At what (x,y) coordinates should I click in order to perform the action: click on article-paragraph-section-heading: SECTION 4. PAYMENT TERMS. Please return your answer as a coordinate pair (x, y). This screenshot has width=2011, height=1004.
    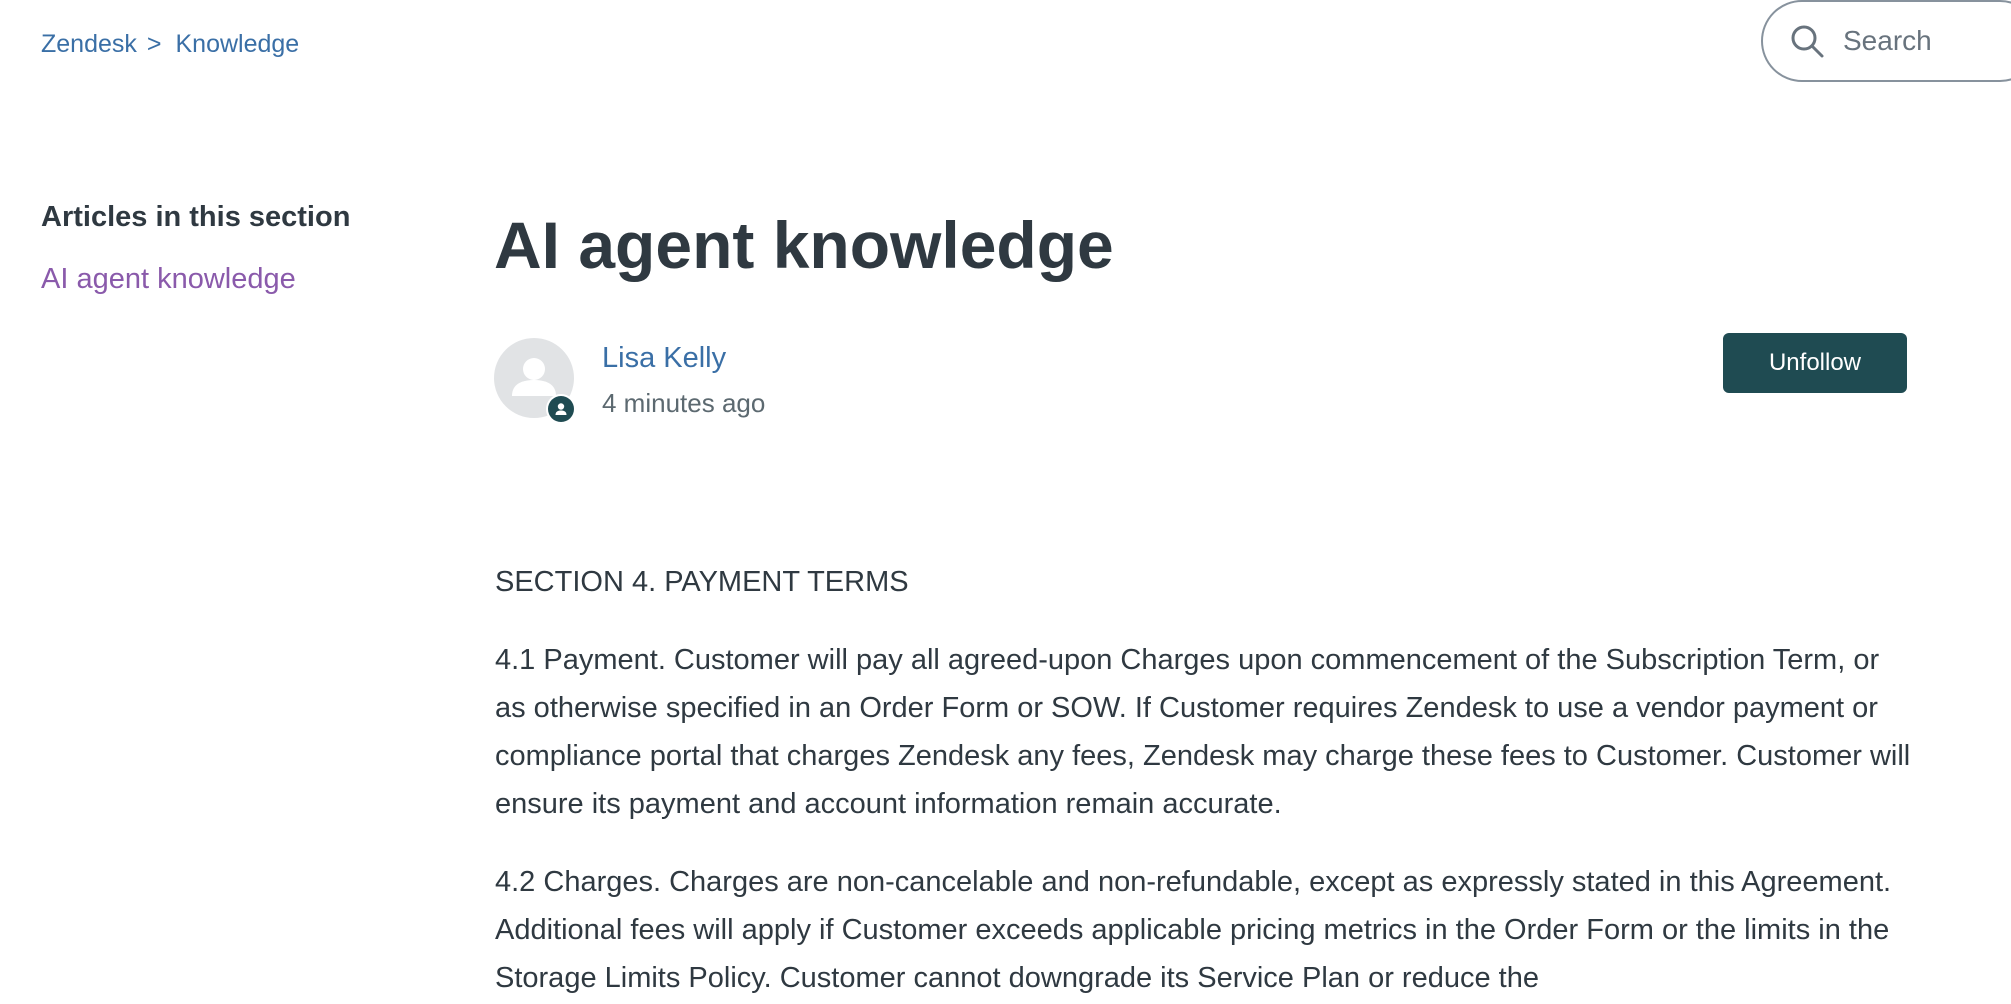
    Looking at the image, I should click on (702, 582).